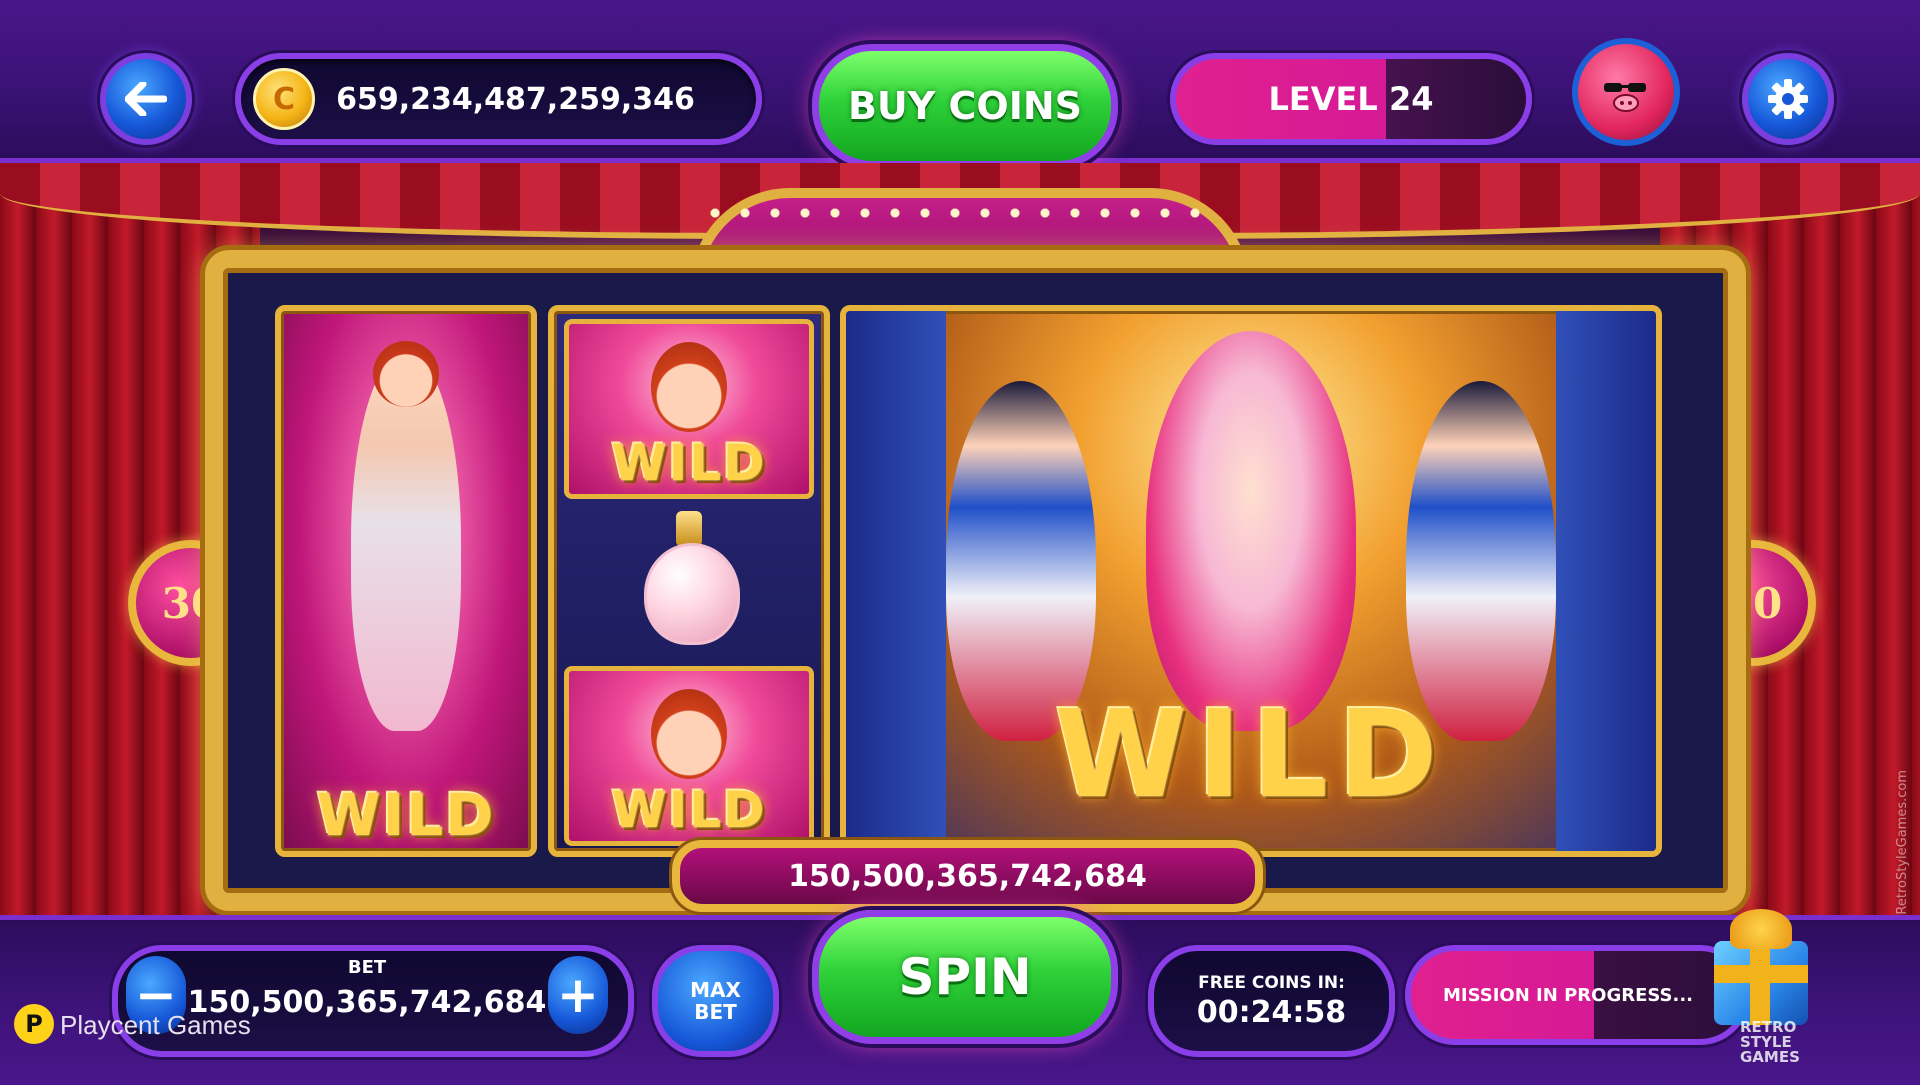  Describe the element at coordinates (1902, 842) in the screenshot. I see `watermark-url: RetroStyleGames.com` at that location.